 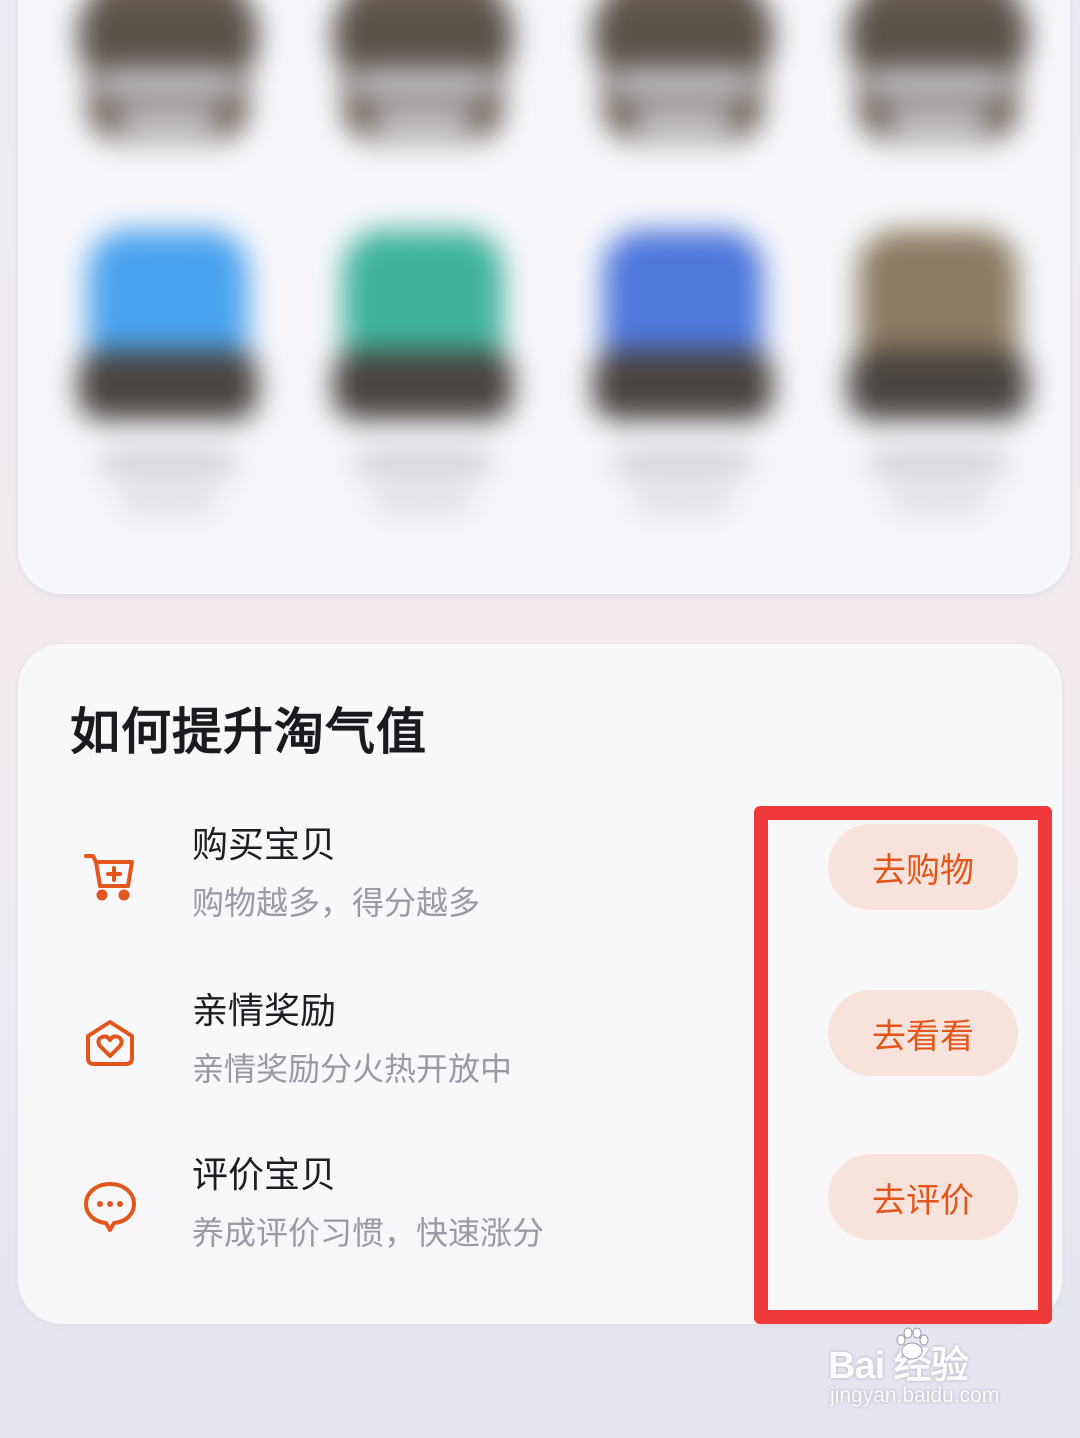 I want to click on cart-plus-icon, so click(x=110, y=876).